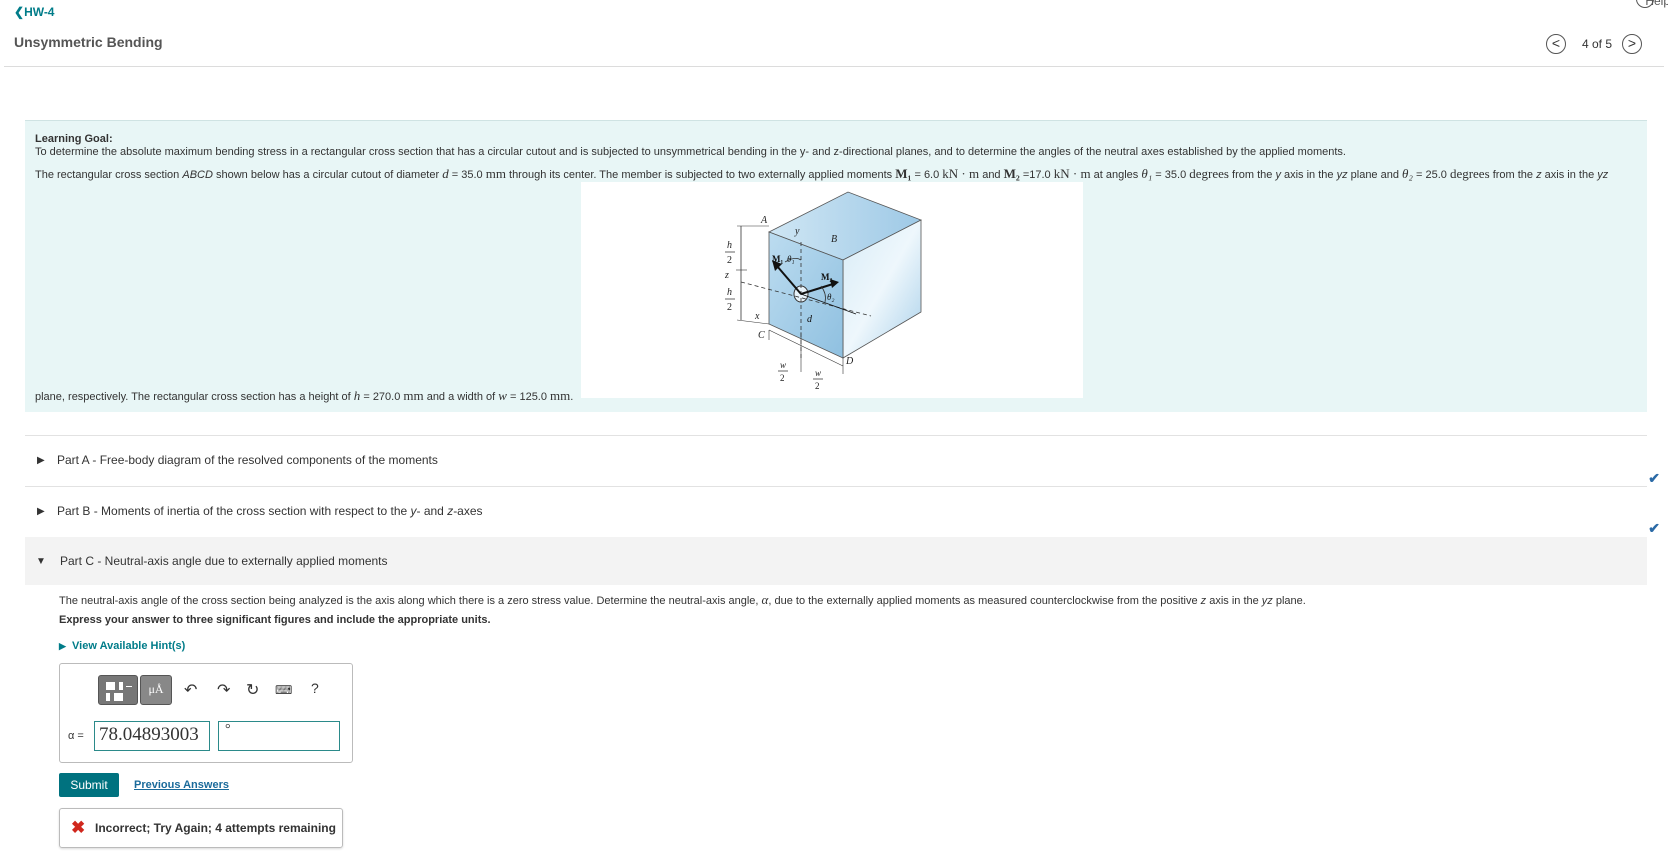 Image resolution: width=1668 pixels, height=862 pixels. I want to click on moment-label-m2: M₂, so click(826, 277).